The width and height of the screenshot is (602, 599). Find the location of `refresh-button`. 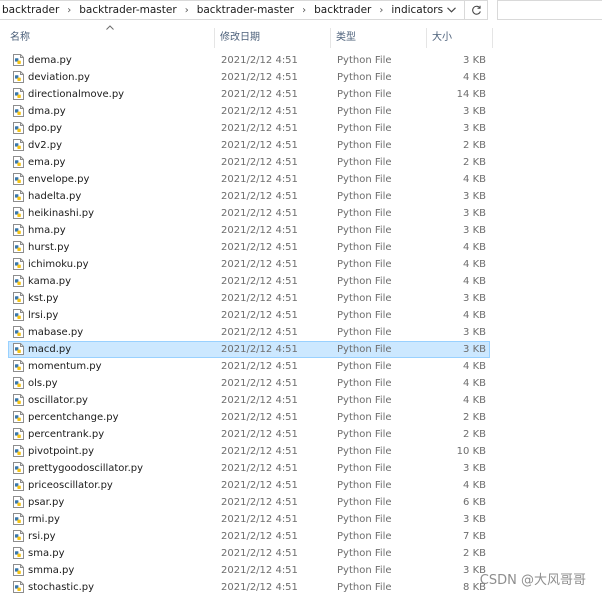

refresh-button is located at coordinates (476, 10).